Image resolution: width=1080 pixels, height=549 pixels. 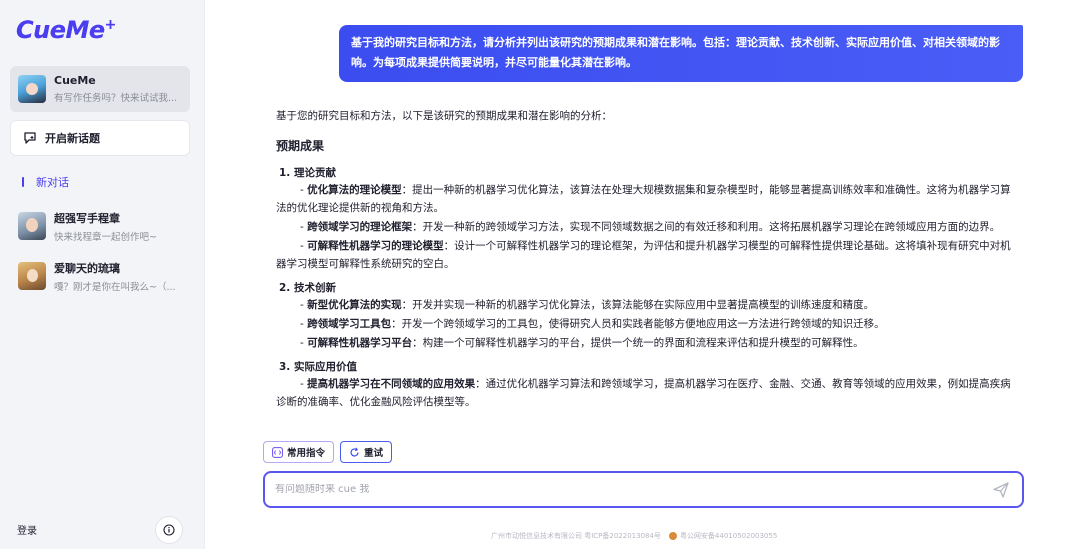 I want to click on section-title: 2. 技术创新, so click(x=307, y=288).